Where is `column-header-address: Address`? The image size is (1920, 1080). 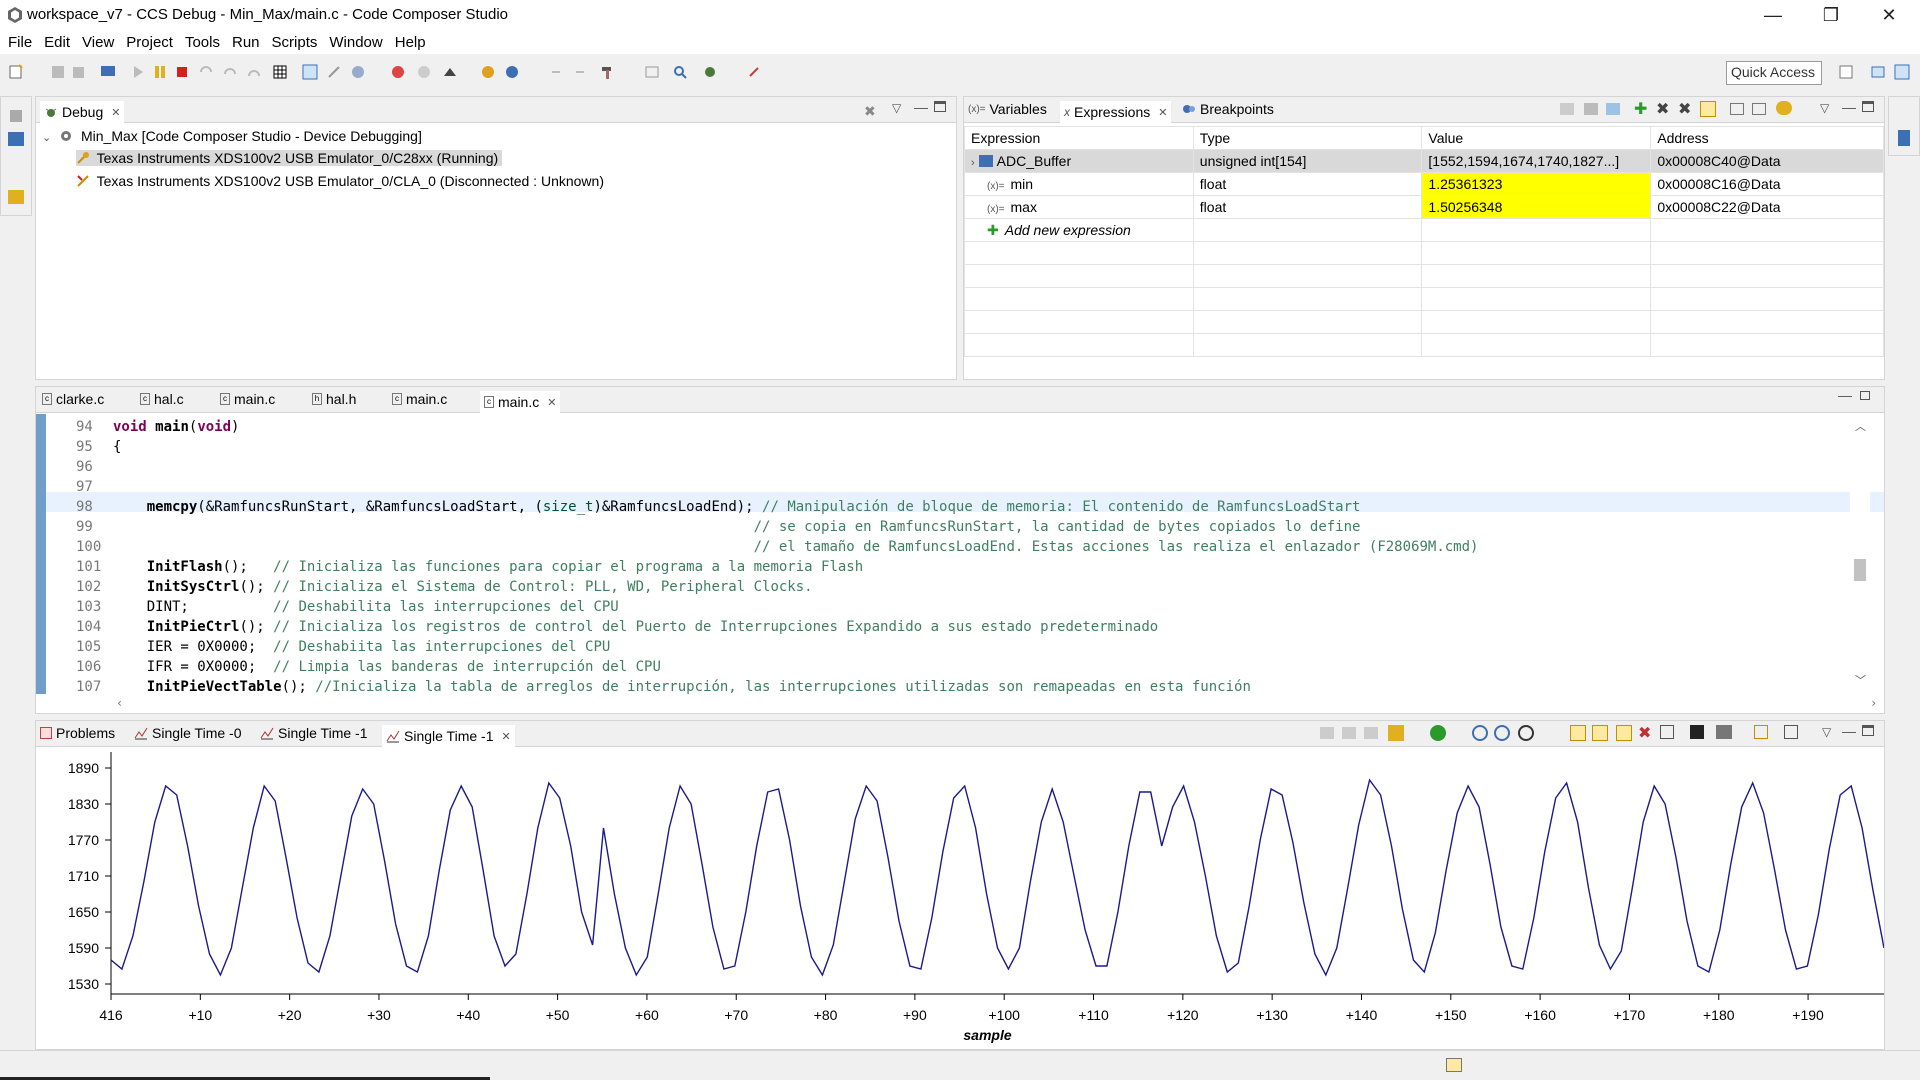 column-header-address: Address is located at coordinates (1767, 138).